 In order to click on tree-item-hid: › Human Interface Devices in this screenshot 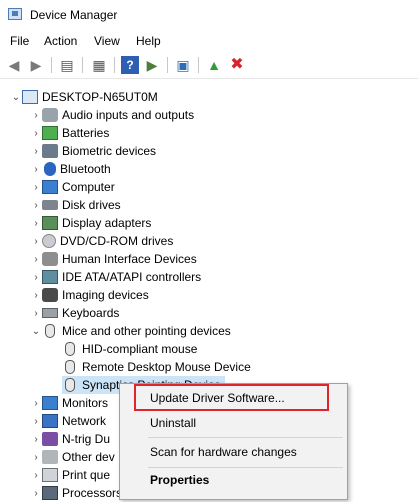, I will do `click(113, 259)`.